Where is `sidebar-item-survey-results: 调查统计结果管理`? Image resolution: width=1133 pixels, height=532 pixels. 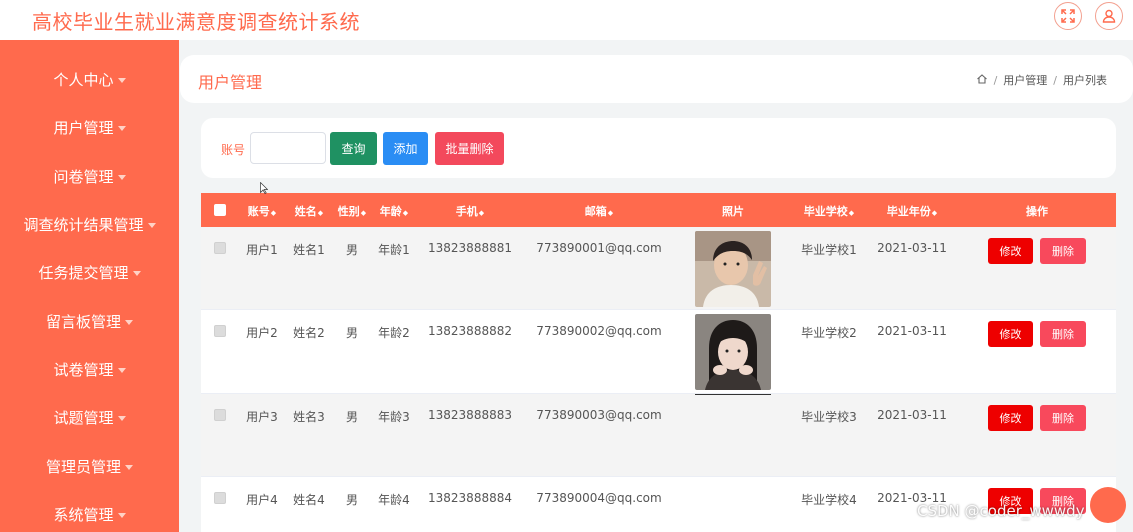 sidebar-item-survey-results: 调查统计结果管理 is located at coordinates (89, 224).